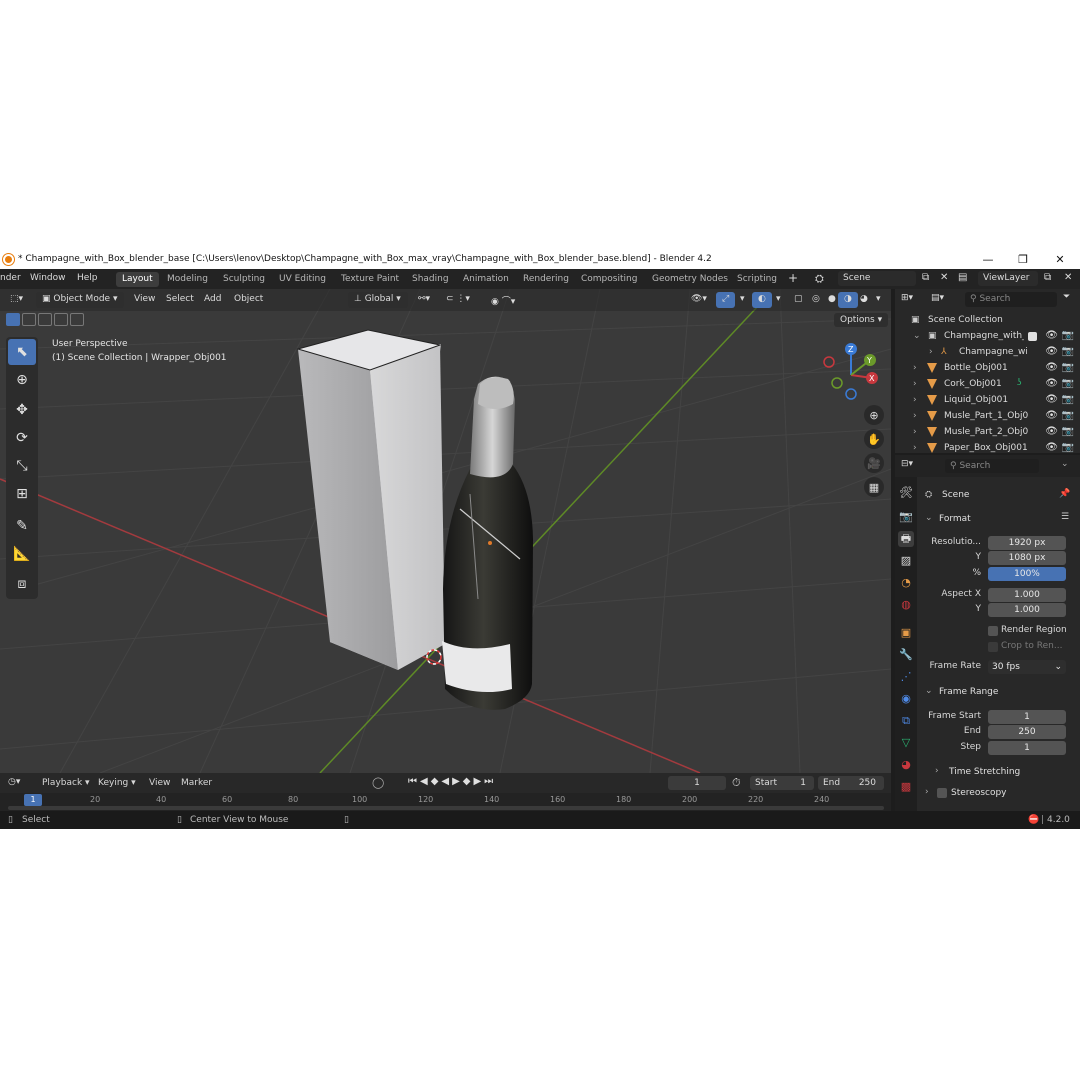  Describe the element at coordinates (1002, 772) in the screenshot. I see `time-stretching-panel-header: › Time Stretching` at that location.